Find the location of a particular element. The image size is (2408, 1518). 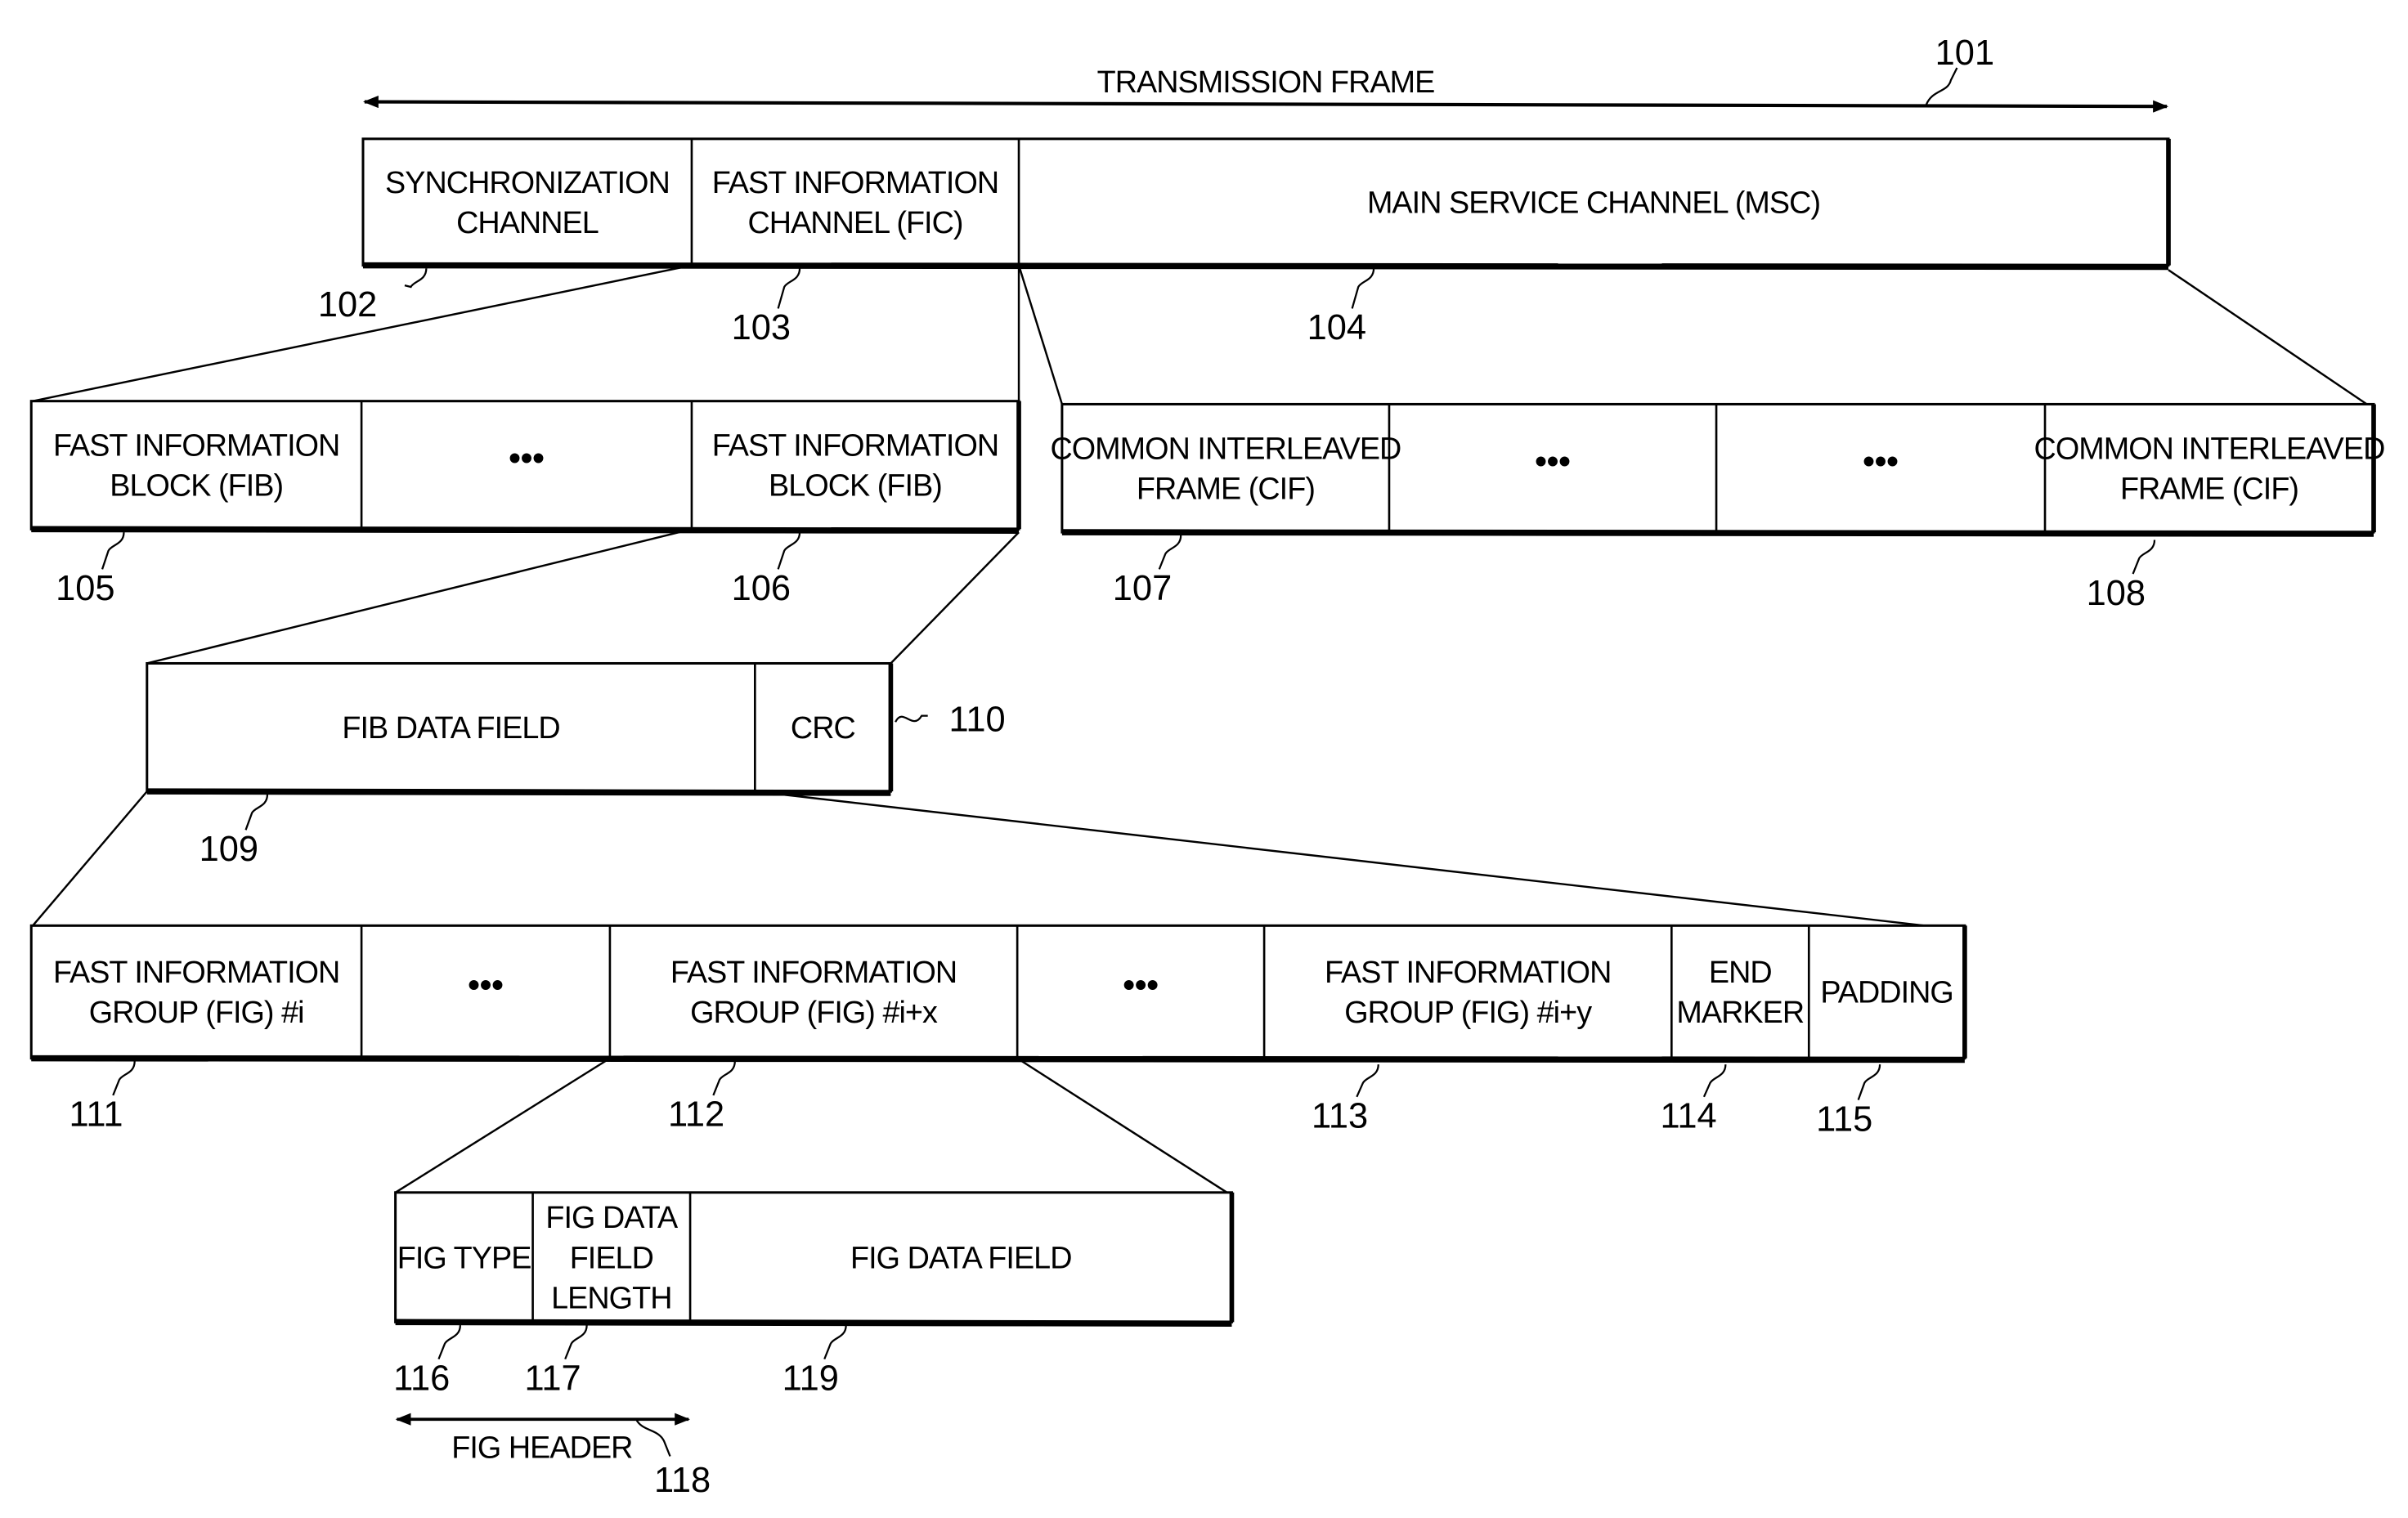

field-label: CHANNEL (FIC) is located at coordinates (854, 222).